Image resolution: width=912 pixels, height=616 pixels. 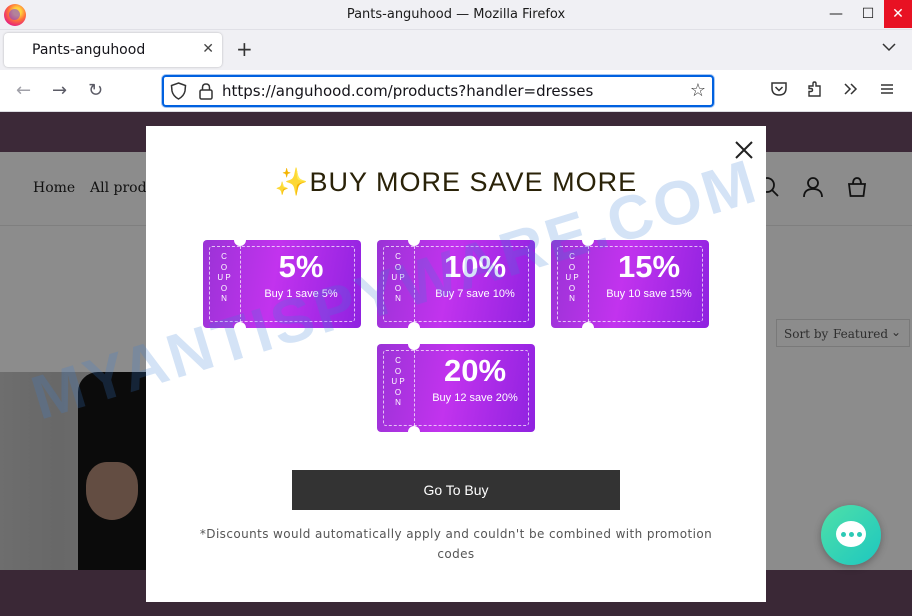 I want to click on coupon-description: Buy 1 save 5%, so click(x=301, y=294).